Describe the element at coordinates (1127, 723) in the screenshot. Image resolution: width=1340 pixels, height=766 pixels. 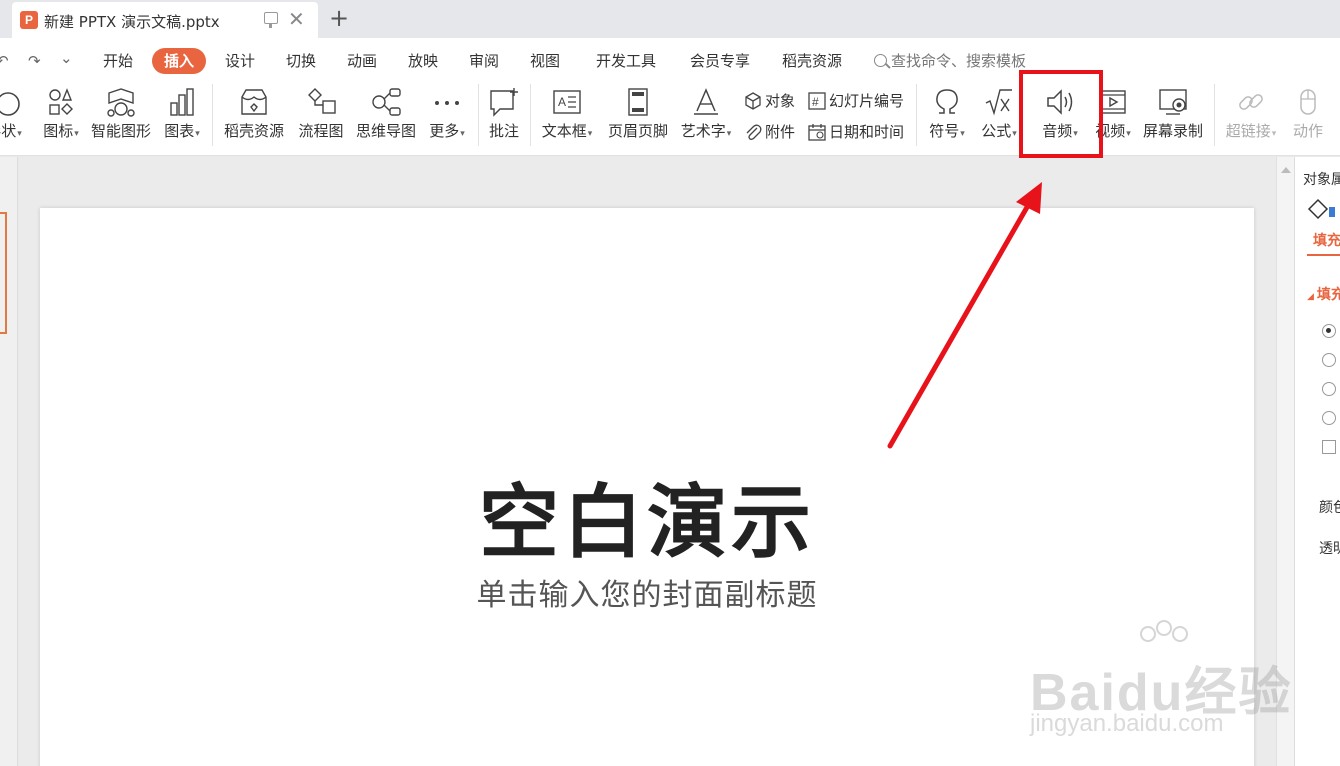
I see `watermark-url: jingyan.baidu.com` at that location.